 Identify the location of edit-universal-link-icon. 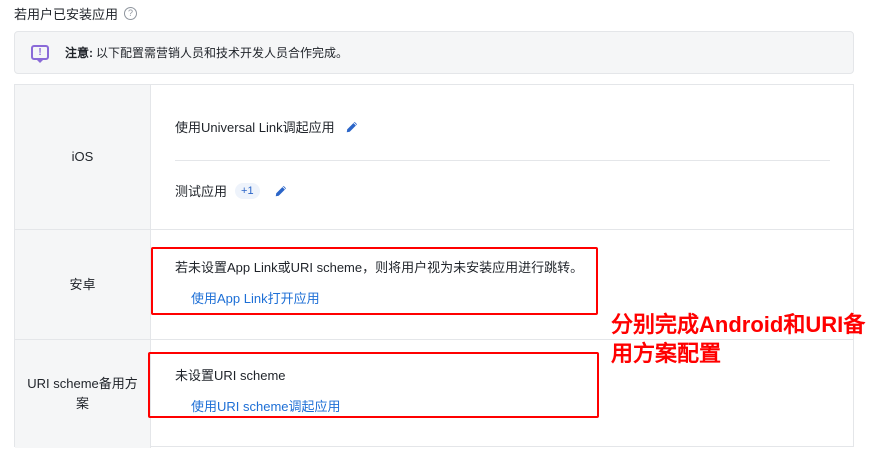
(352, 127).